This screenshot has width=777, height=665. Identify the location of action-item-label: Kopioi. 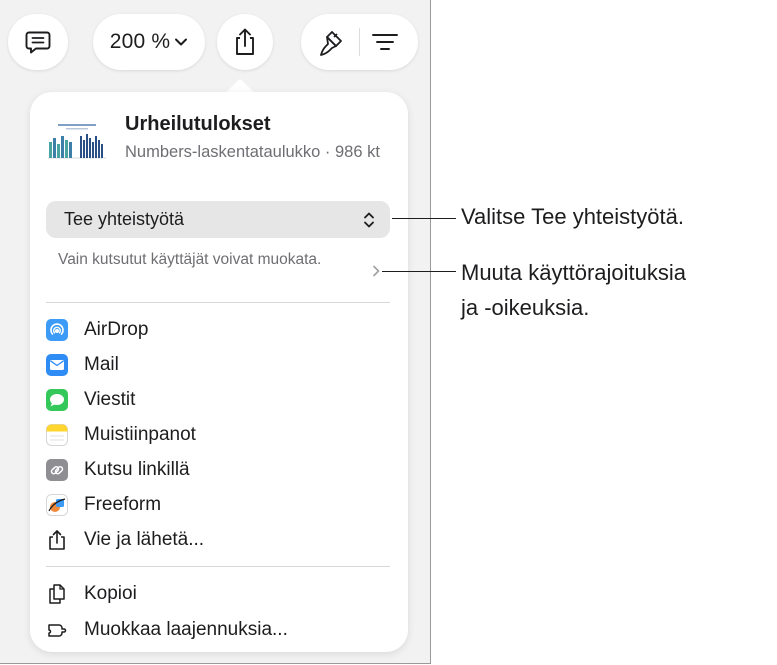
(110, 593).